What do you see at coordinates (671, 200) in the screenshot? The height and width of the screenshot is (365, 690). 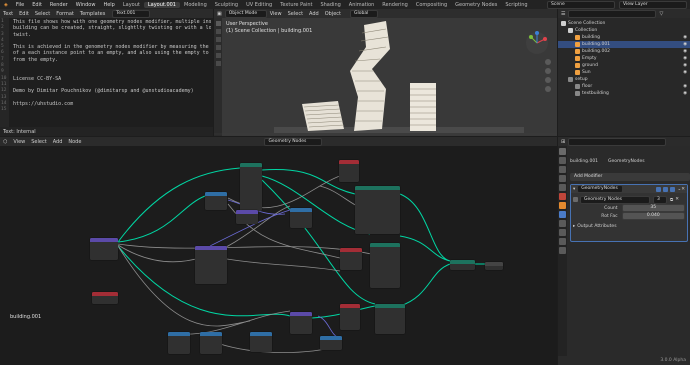 I see `fake-user-icon: ⧉` at bounding box center [671, 200].